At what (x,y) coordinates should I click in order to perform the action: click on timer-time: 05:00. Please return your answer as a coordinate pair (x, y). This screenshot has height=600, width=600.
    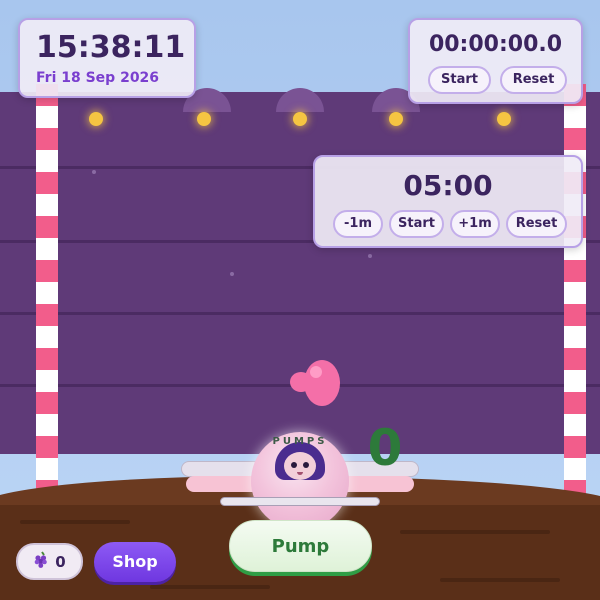
    Looking at the image, I should click on (448, 185).